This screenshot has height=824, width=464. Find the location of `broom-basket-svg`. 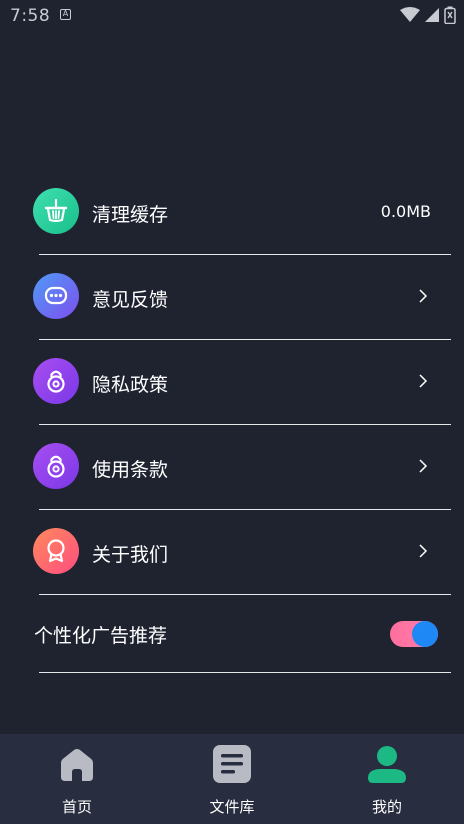

broom-basket-svg is located at coordinates (56, 210).